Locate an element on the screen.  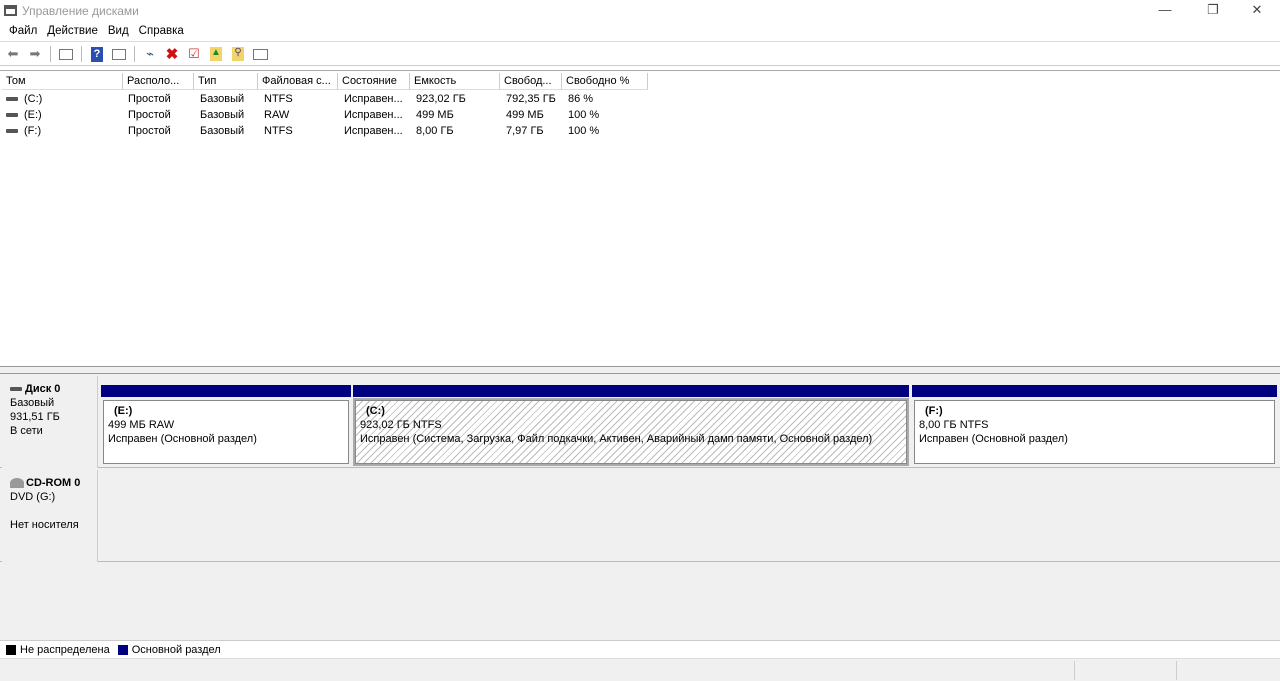
toolbar: ⬅ ➡ ? ⌁ ✖ ☑ ▲ ⚲ is located at coordinates (640, 54).